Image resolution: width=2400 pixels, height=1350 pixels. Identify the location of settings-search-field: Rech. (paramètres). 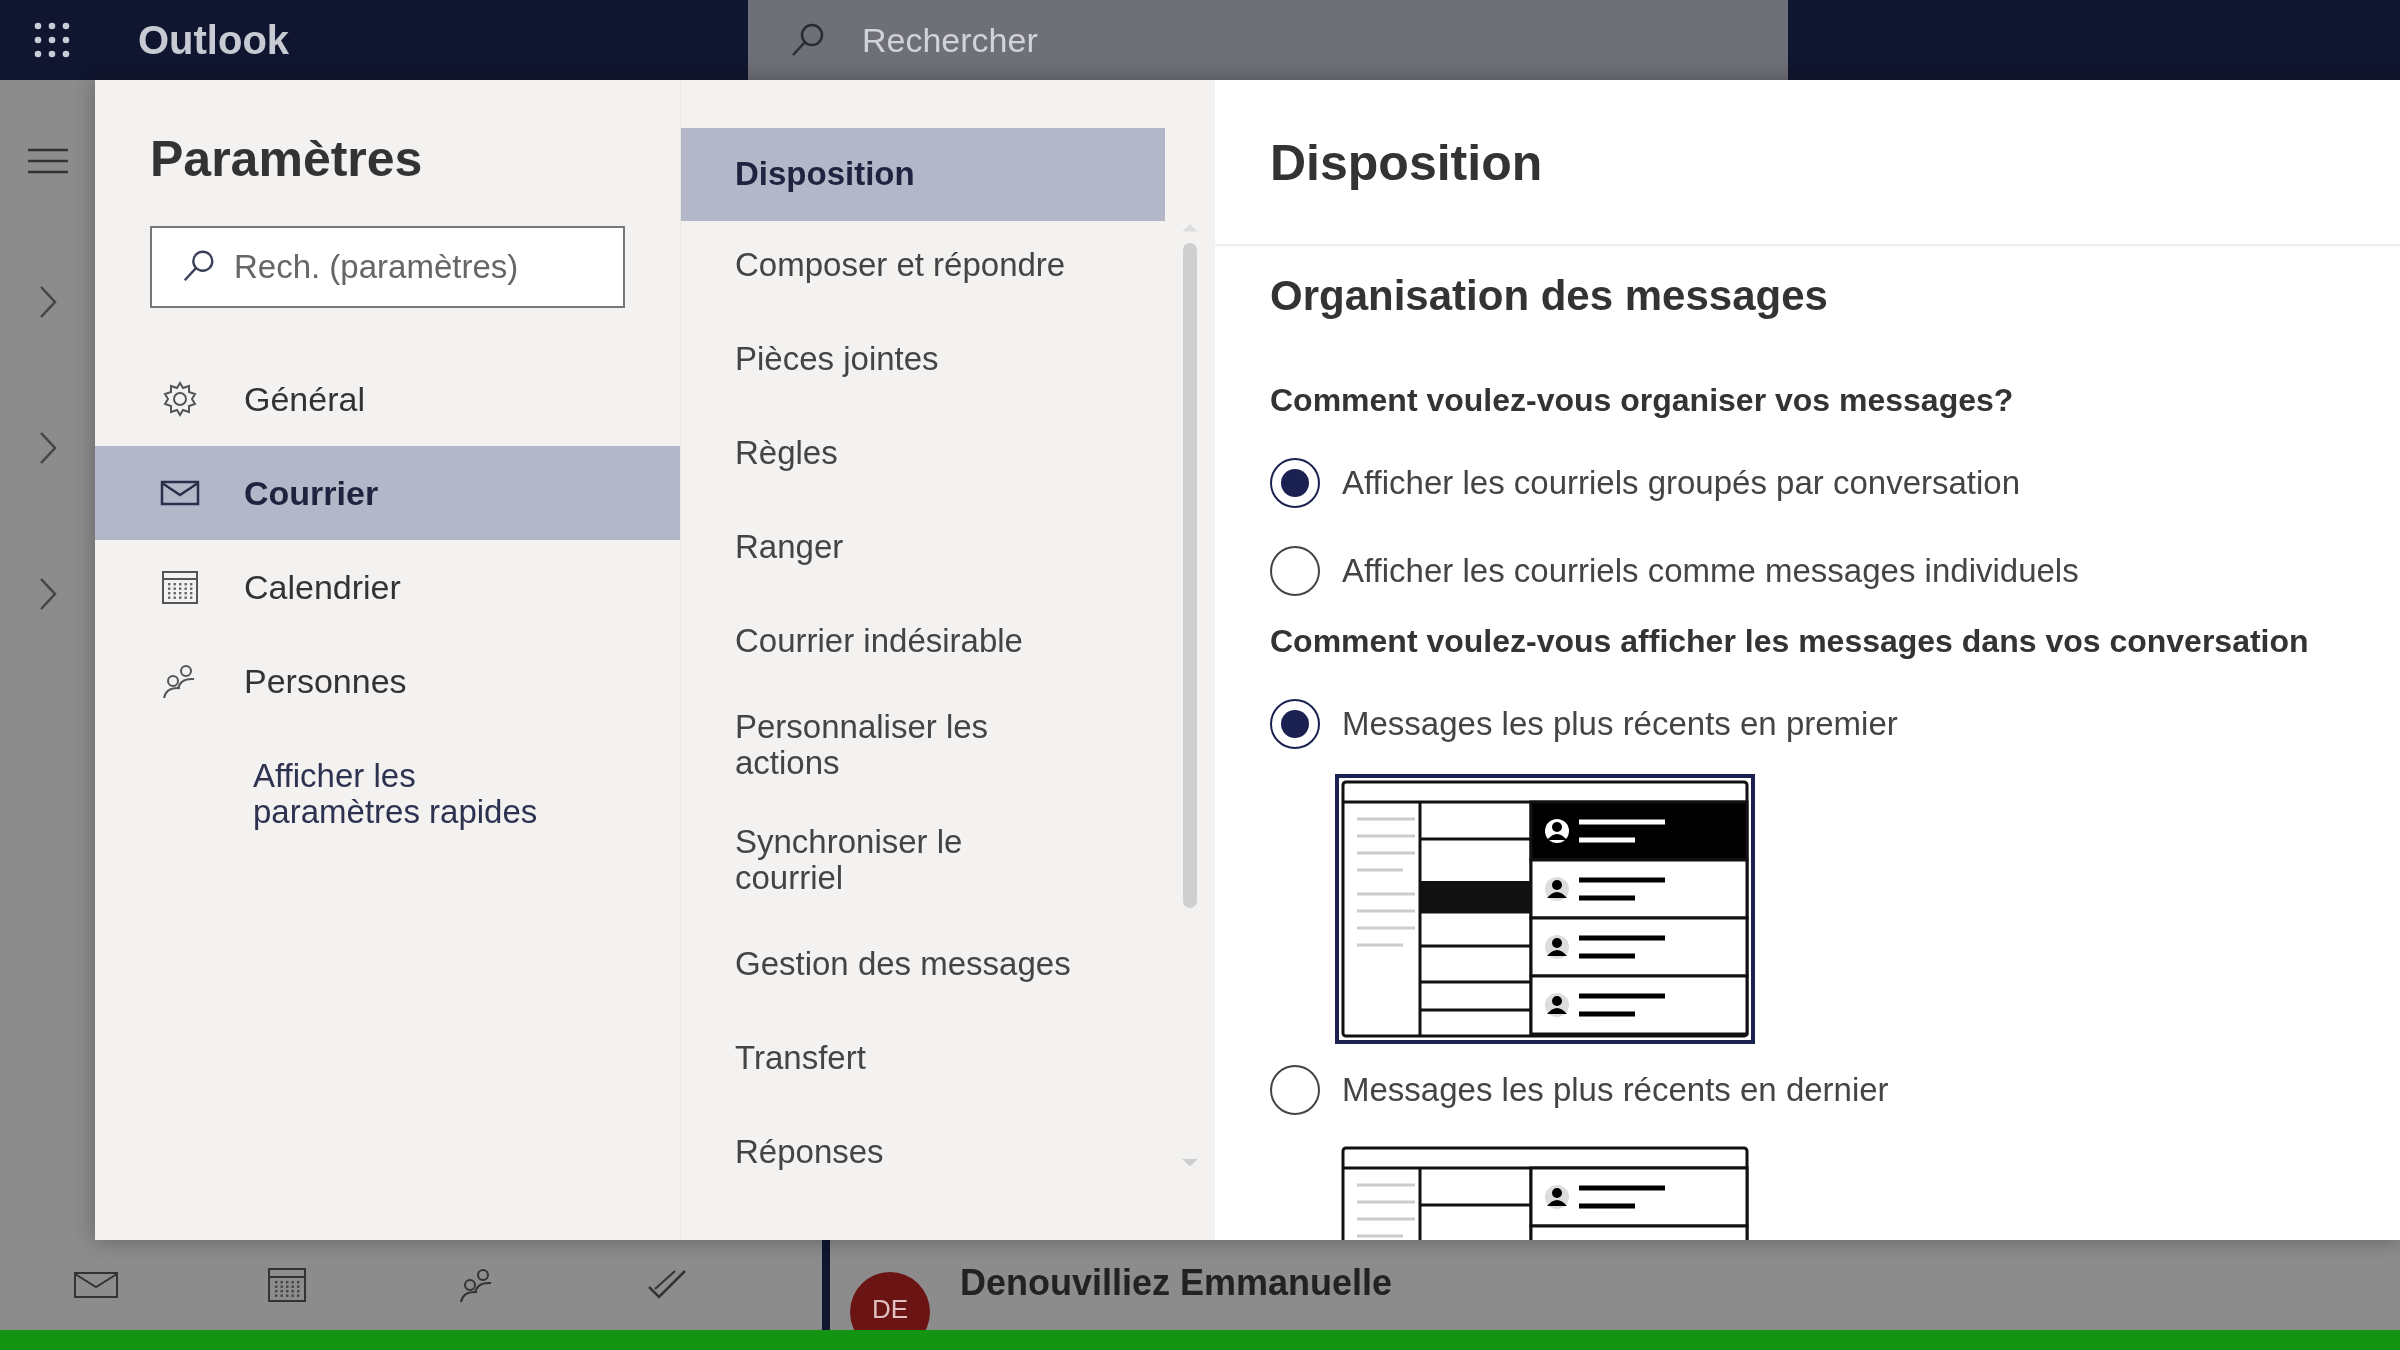
(387, 267).